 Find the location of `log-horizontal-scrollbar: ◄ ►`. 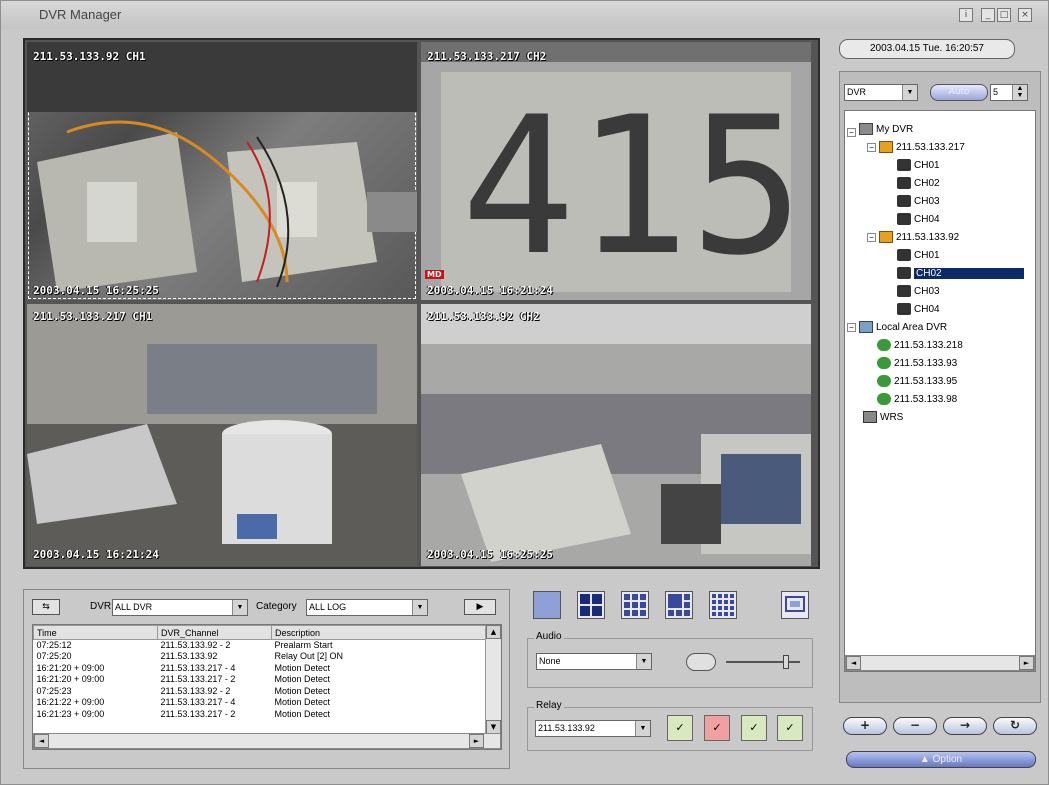

log-horizontal-scrollbar: ◄ ► is located at coordinates (267, 741).